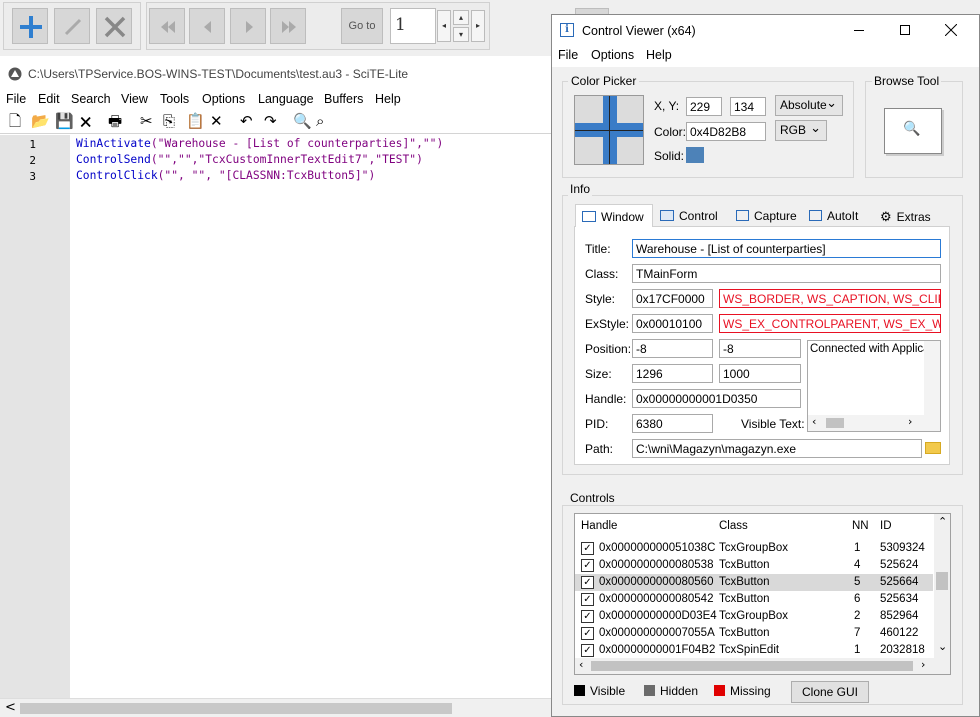 Image resolution: width=980 pixels, height=717 pixels. Describe the element at coordinates (809, 105) in the screenshot. I see `coord-mode-select: Absolute` at that location.